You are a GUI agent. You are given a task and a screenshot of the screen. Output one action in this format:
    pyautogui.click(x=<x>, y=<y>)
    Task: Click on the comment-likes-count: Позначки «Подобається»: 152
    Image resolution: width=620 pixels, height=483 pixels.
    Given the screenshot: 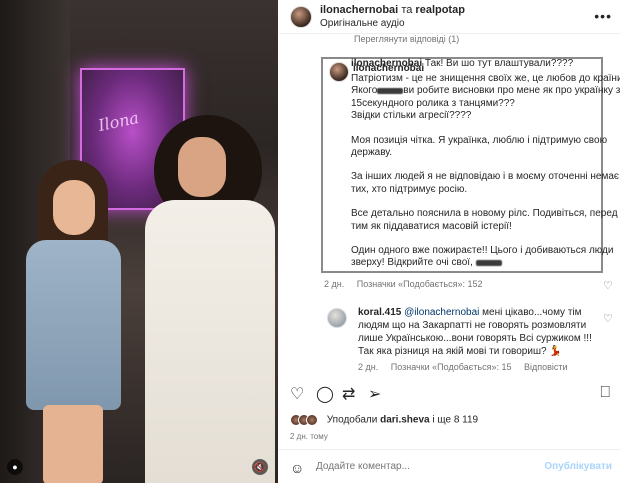 What is the action you would take?
    pyautogui.click(x=420, y=284)
    